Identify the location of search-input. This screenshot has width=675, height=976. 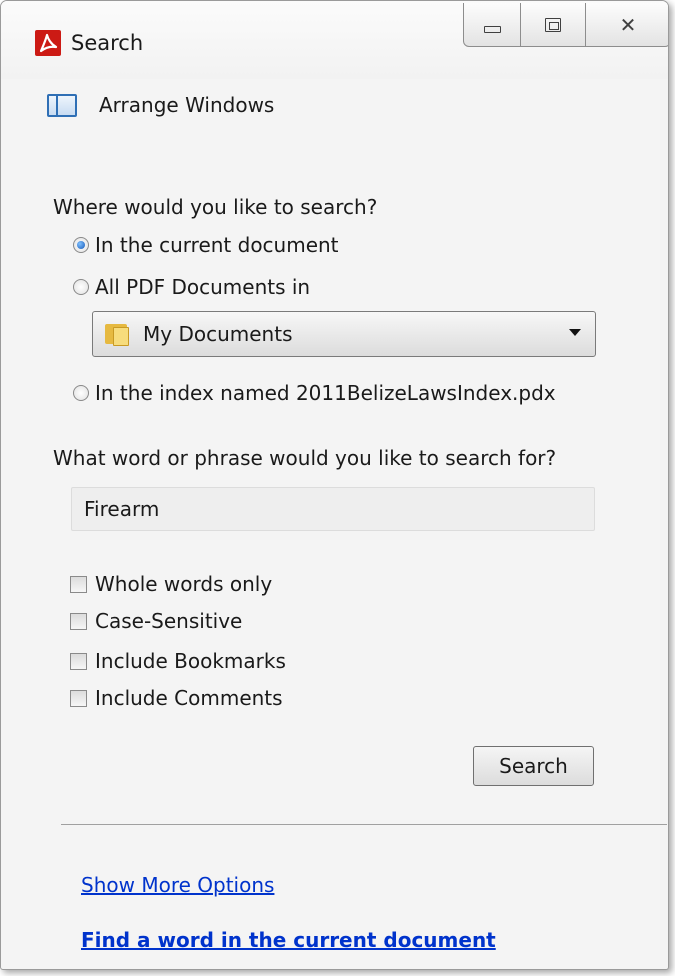
(333, 509).